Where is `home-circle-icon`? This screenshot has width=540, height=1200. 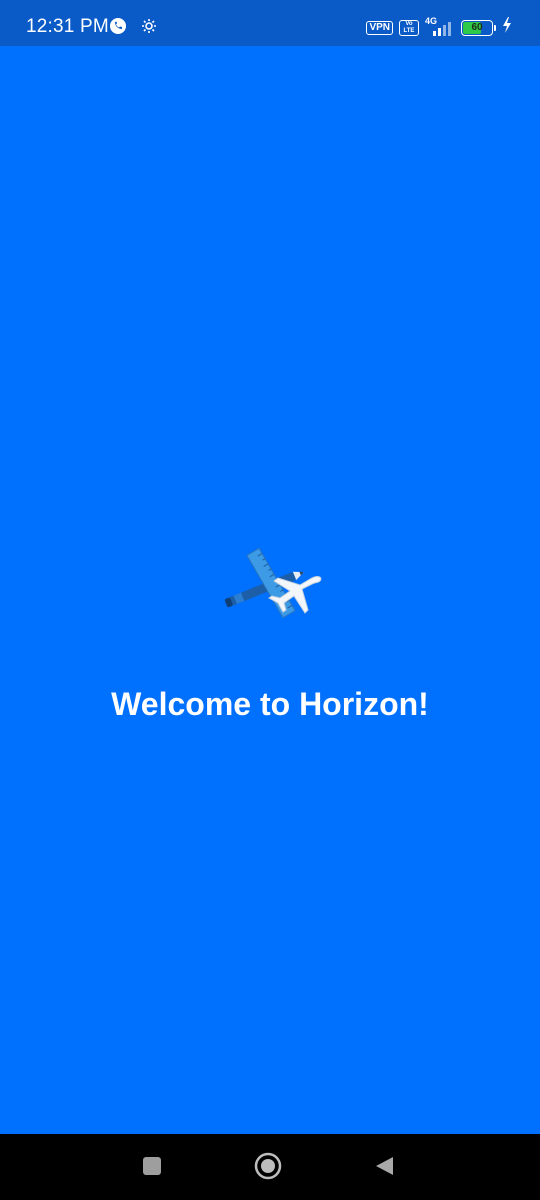
home-circle-icon is located at coordinates (268, 1168).